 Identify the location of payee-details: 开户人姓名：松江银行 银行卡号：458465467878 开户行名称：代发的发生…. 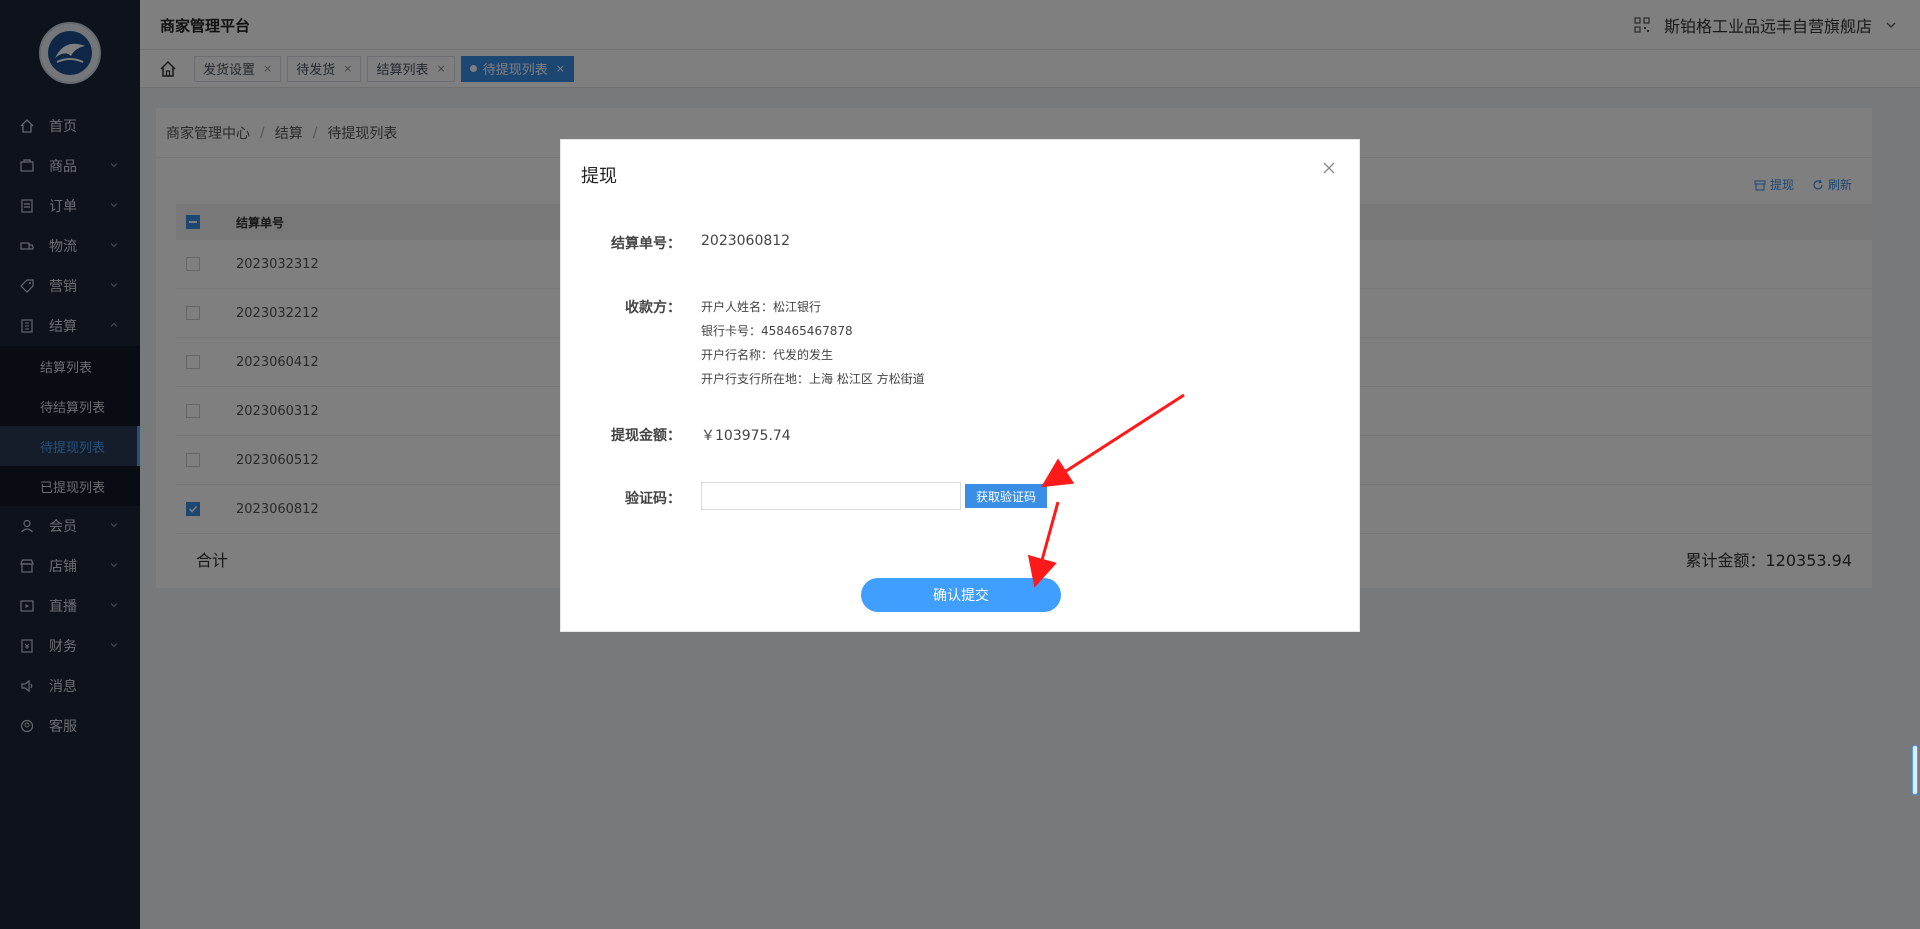
(813, 343).